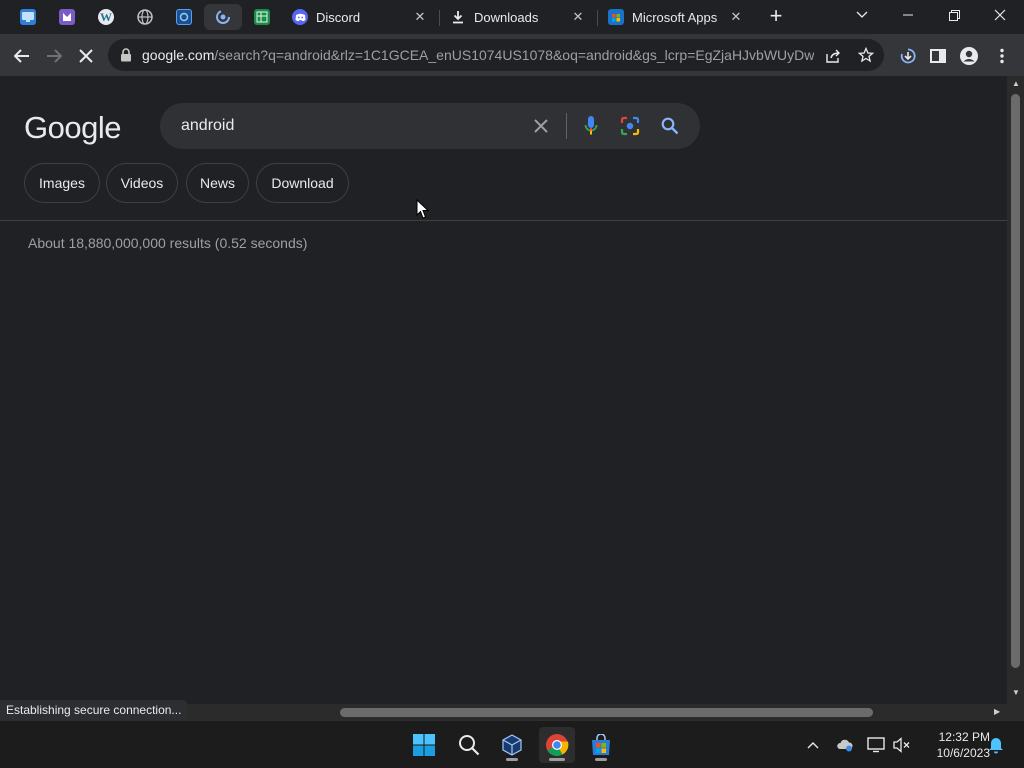 Image resolution: width=1024 pixels, height=768 pixels. Describe the element at coordinates (1015, 381) in the screenshot. I see `vertical-scroll-thumb` at that location.